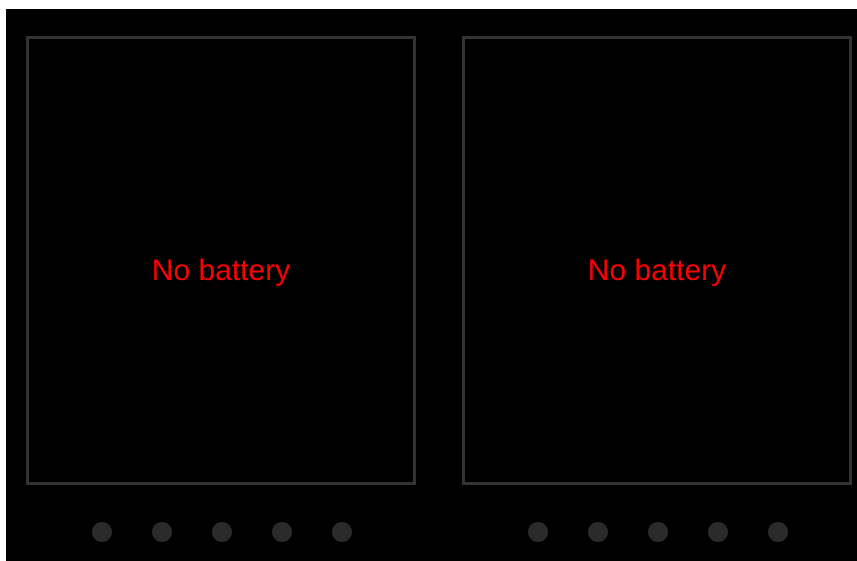 The width and height of the screenshot is (857, 561). I want to click on battery-slot-1-indicators, so click(222, 533).